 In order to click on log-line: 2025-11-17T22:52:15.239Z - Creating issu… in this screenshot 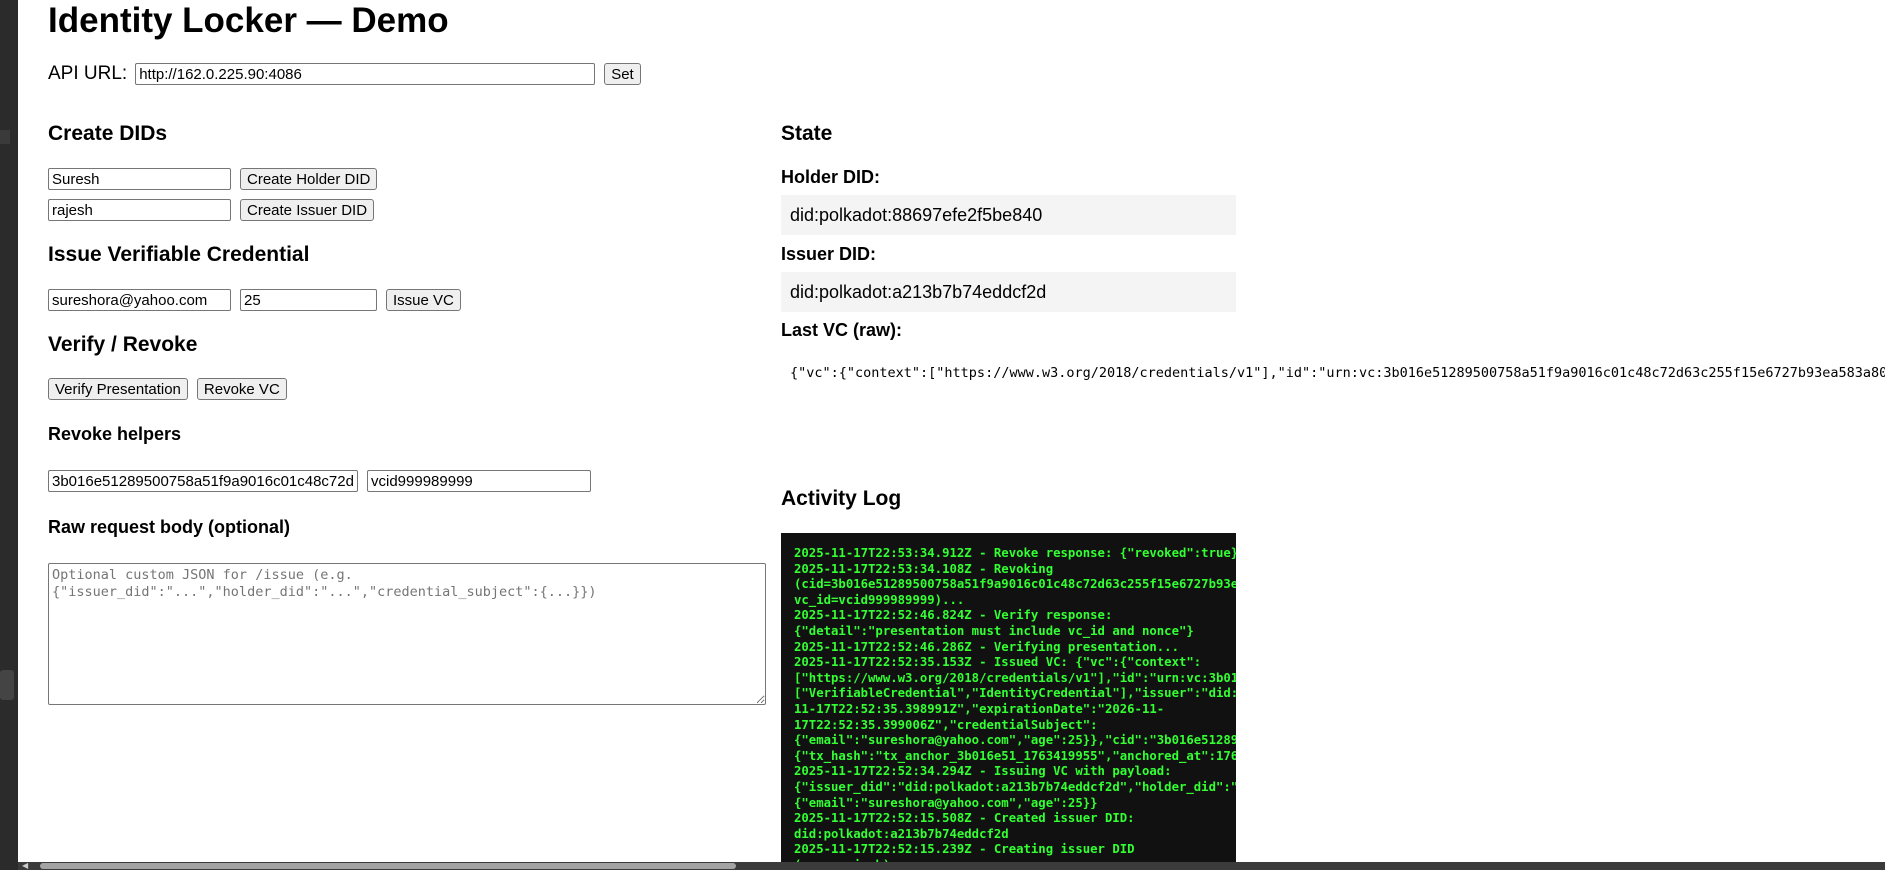, I will do `click(964, 849)`.